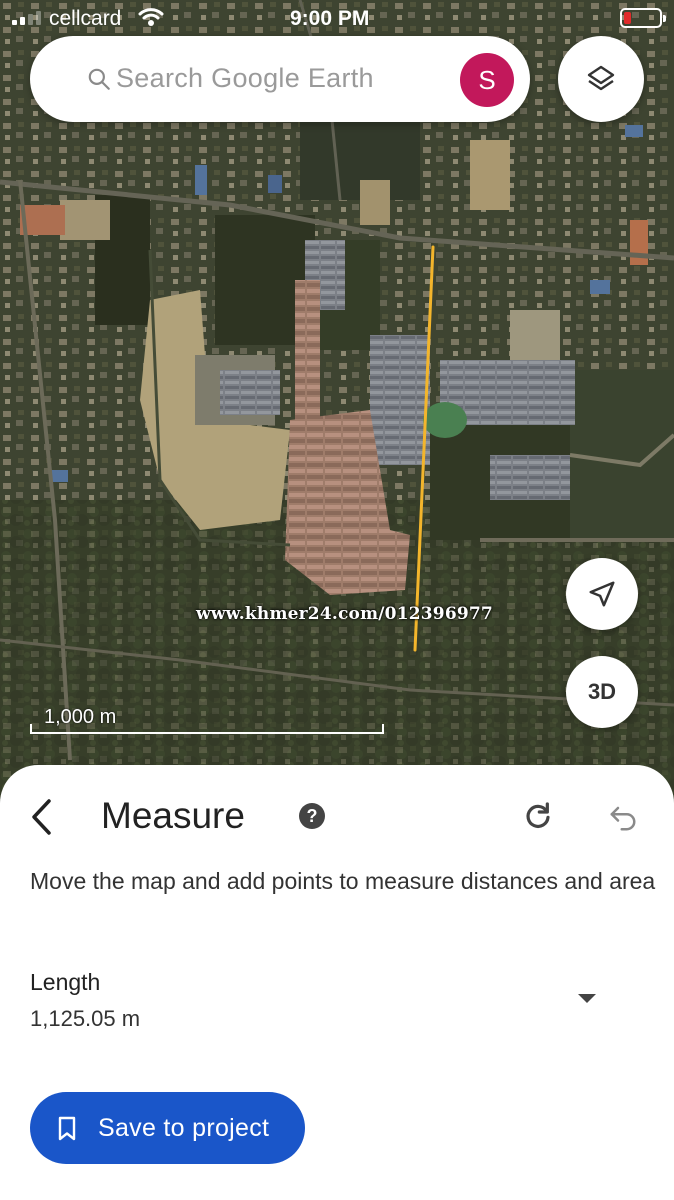  Describe the element at coordinates (487, 80) in the screenshot. I see `account-avatar: S` at that location.